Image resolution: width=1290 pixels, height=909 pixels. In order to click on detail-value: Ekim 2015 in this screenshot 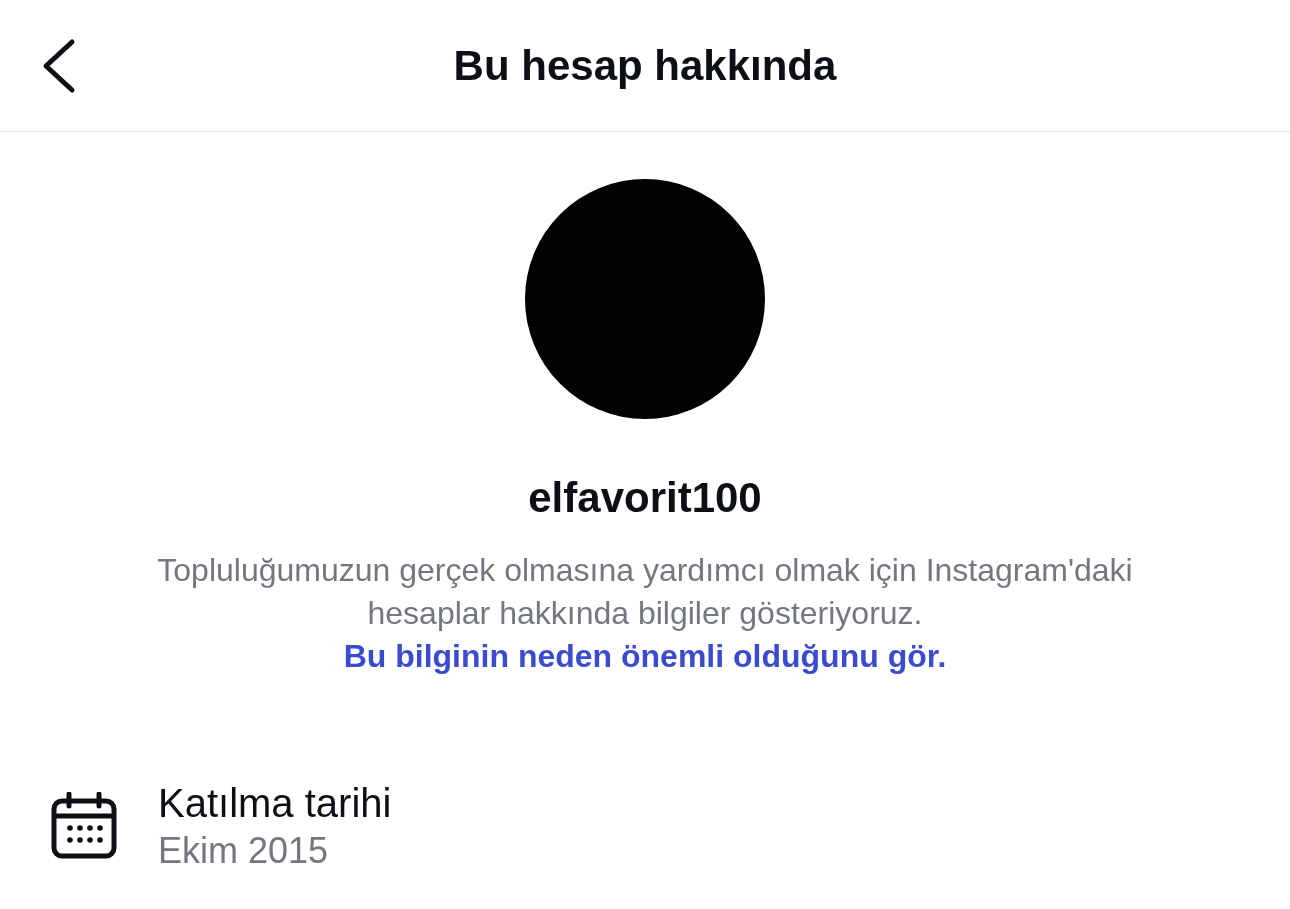, I will do `click(244, 851)`.